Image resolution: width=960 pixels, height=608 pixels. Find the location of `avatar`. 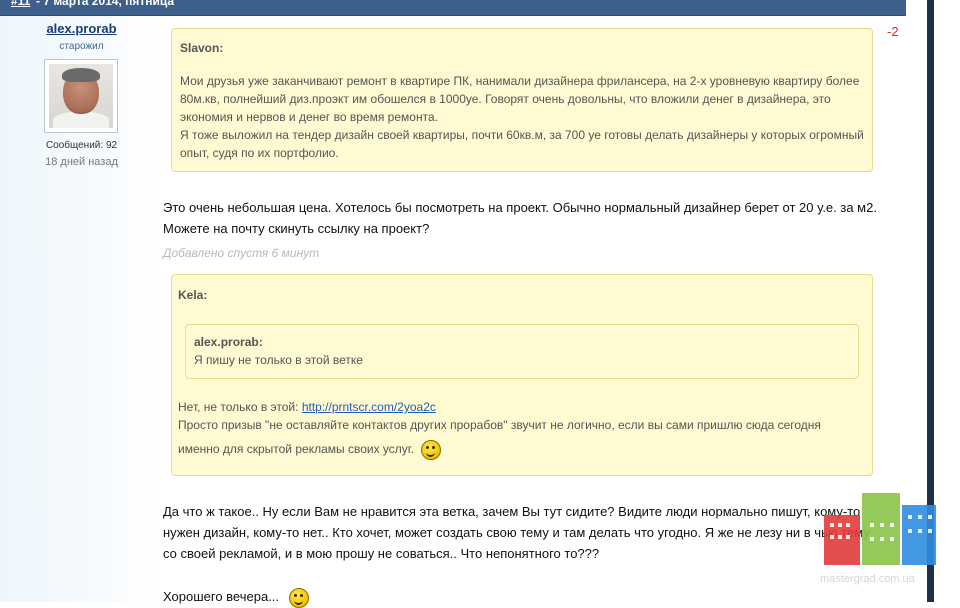

avatar is located at coordinates (81, 96).